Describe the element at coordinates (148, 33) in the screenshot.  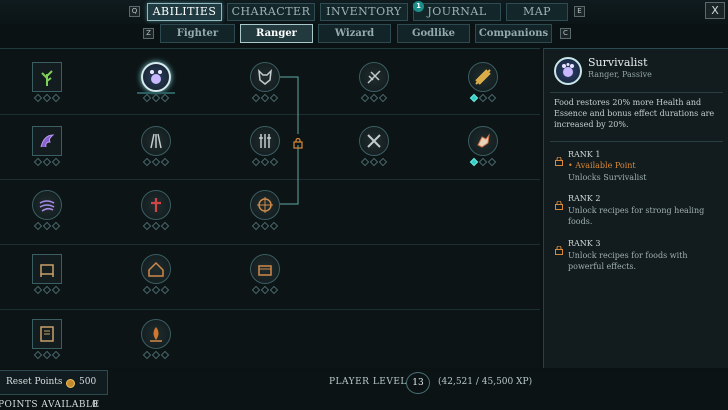
I see `prev-class-key-icon: Z` at that location.